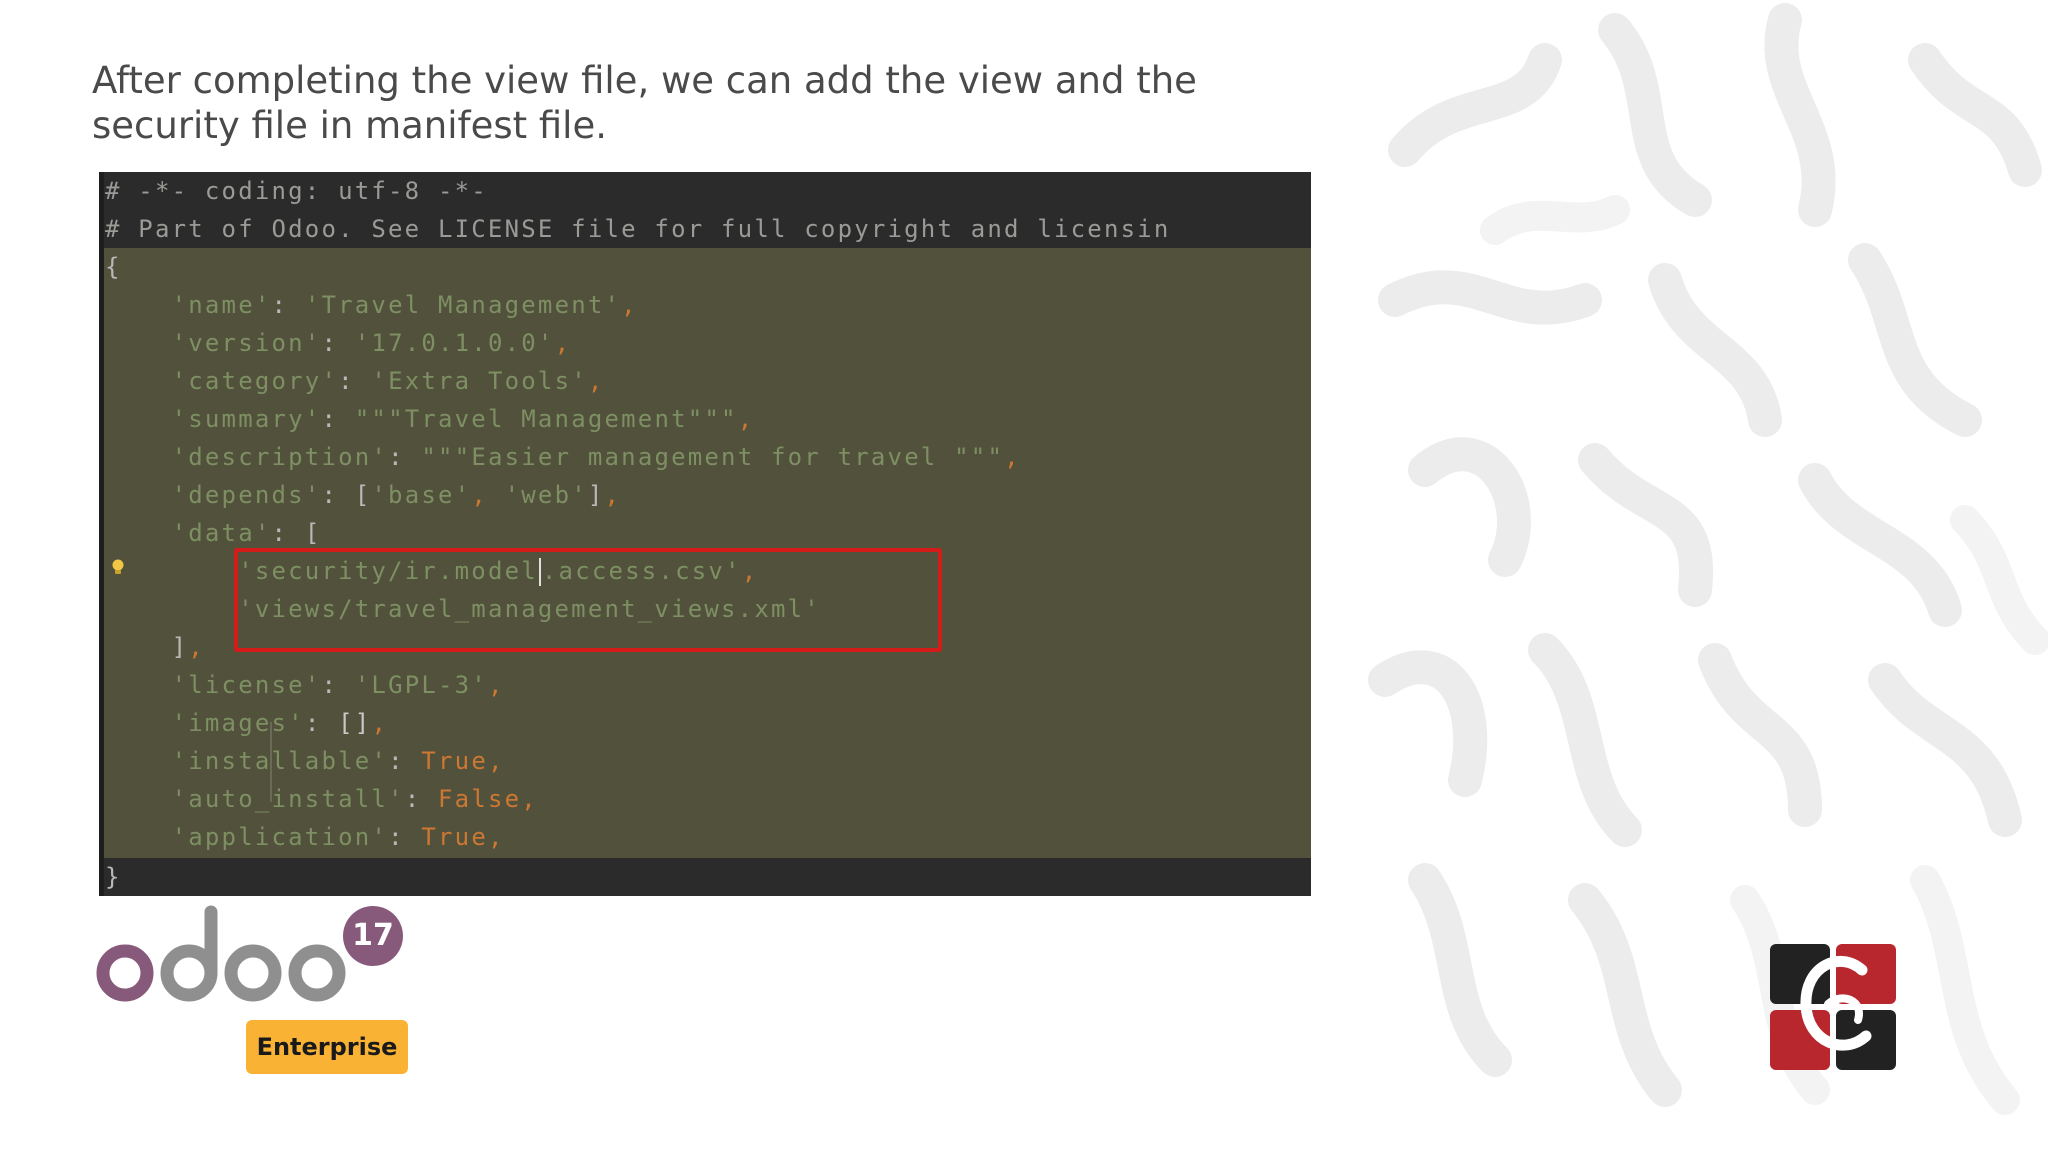 This screenshot has height=1152, width=2048. I want to click on code-line-name: 'name': 'Travel Management',, so click(404, 305).